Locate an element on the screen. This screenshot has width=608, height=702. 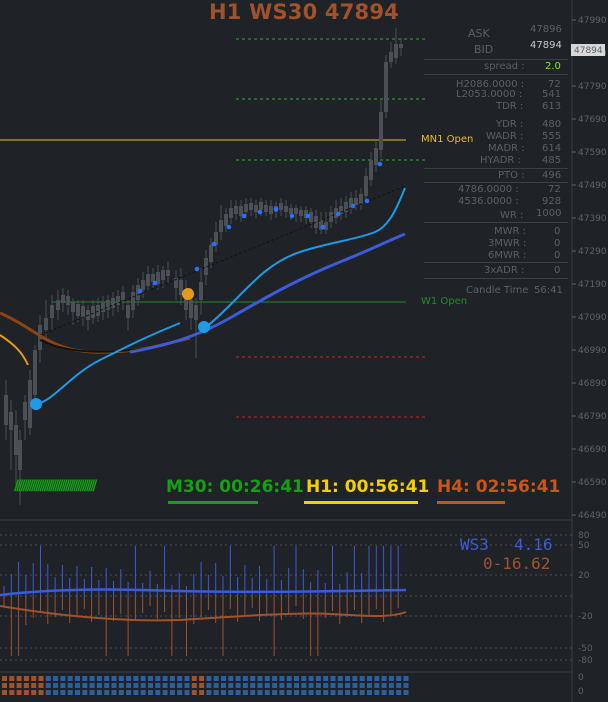
mwr6-label: 6MWR : is located at coordinates (507, 255).